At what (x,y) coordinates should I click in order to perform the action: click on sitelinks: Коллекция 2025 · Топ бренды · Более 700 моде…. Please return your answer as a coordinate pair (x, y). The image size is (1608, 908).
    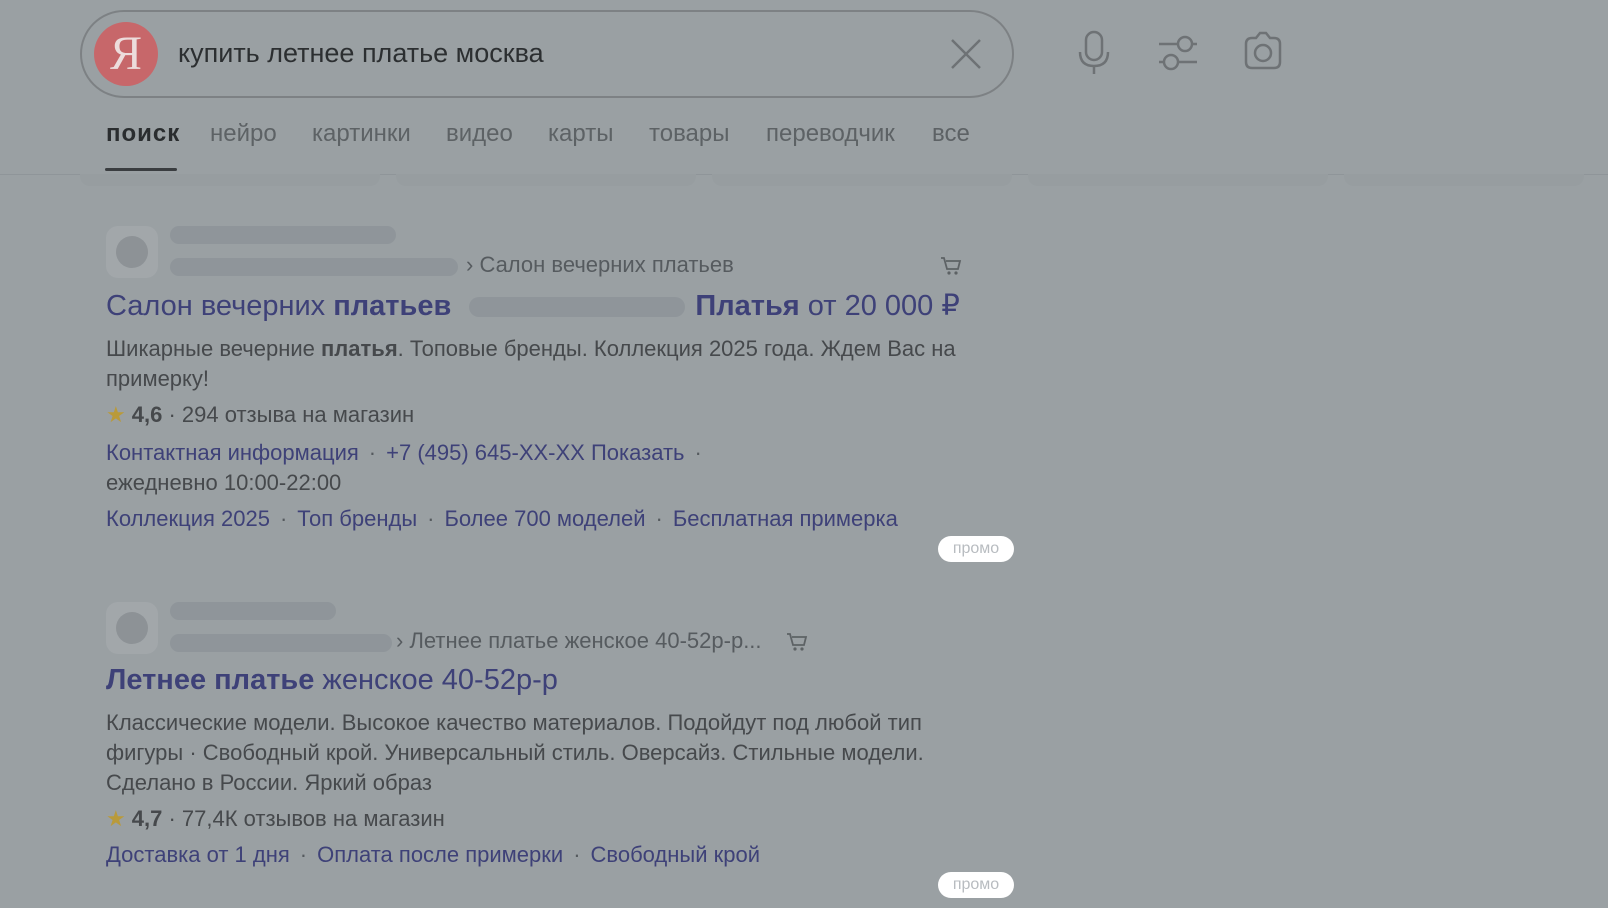
    Looking at the image, I should click on (502, 518).